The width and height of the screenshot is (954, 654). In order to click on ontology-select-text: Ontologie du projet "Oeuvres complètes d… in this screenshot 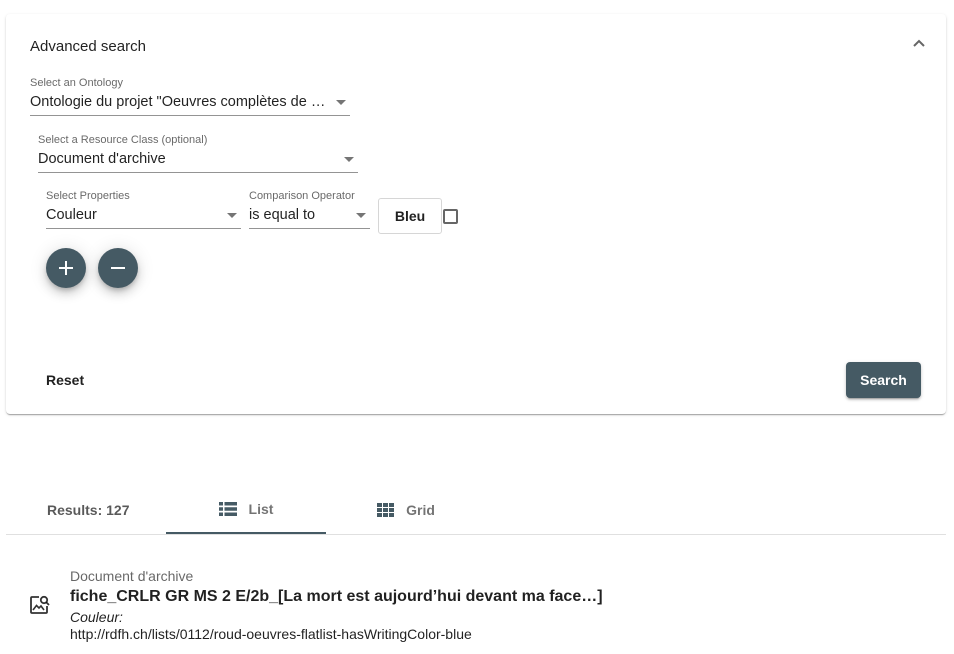, I will do `click(190, 102)`.